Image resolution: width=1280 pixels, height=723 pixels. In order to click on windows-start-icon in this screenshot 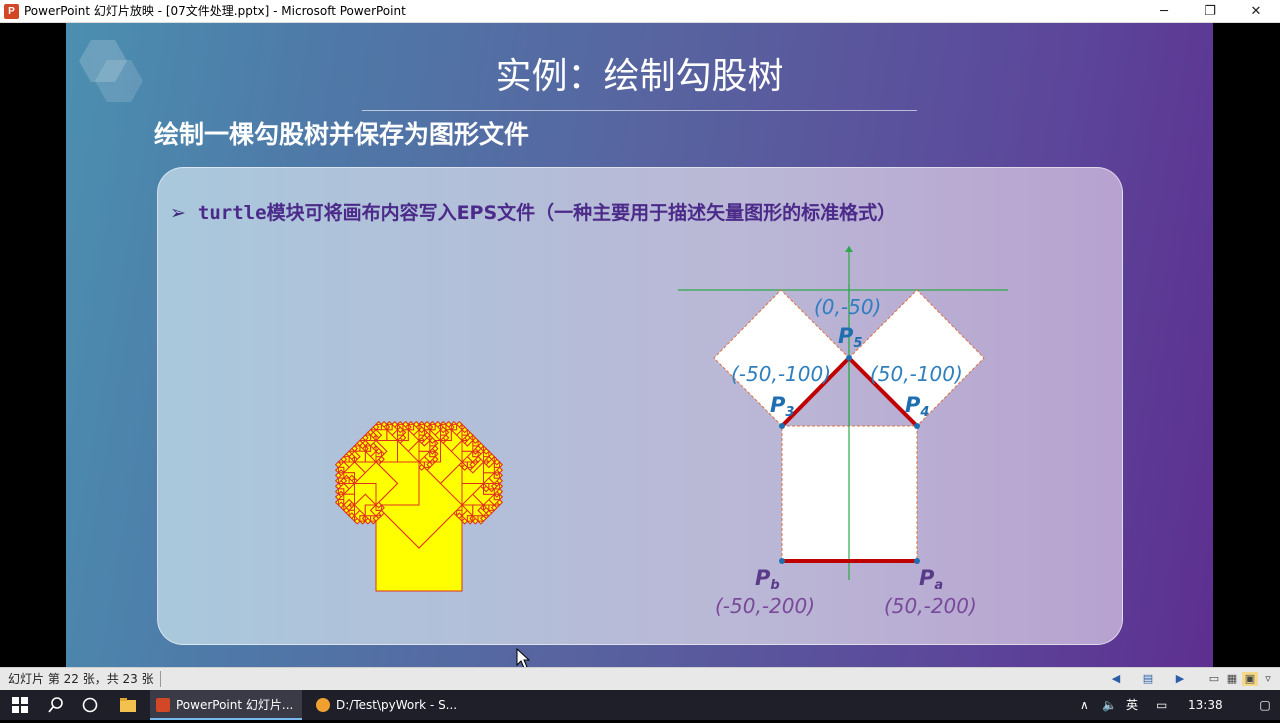, I will do `click(20, 705)`.